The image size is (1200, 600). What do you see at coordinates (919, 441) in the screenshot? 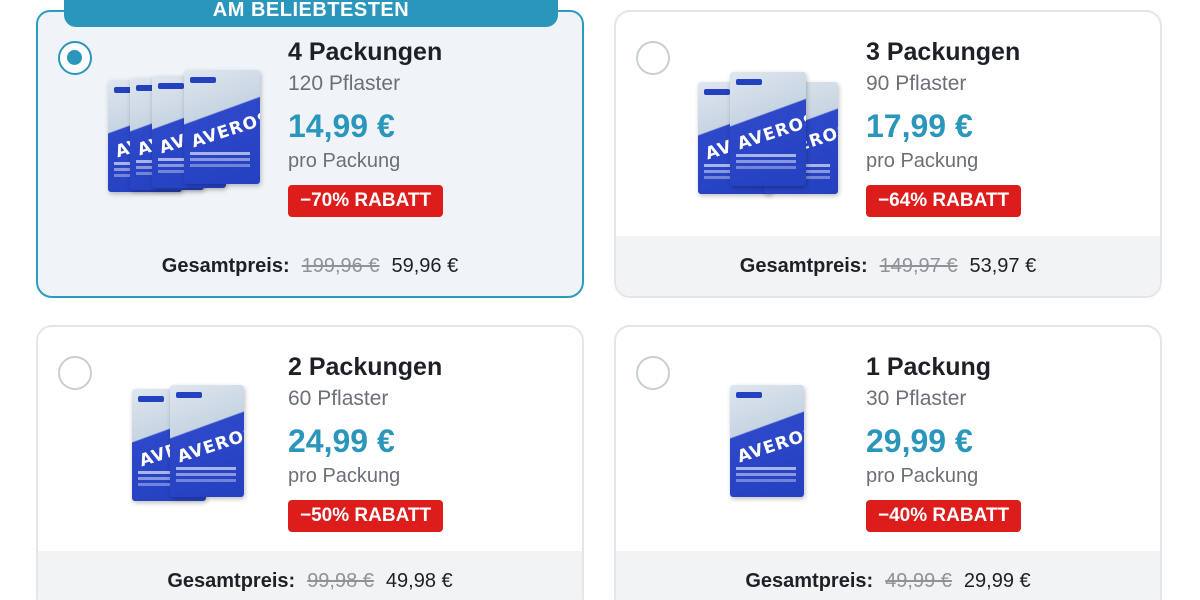
I see `offer-price: 29,99 €` at bounding box center [919, 441].